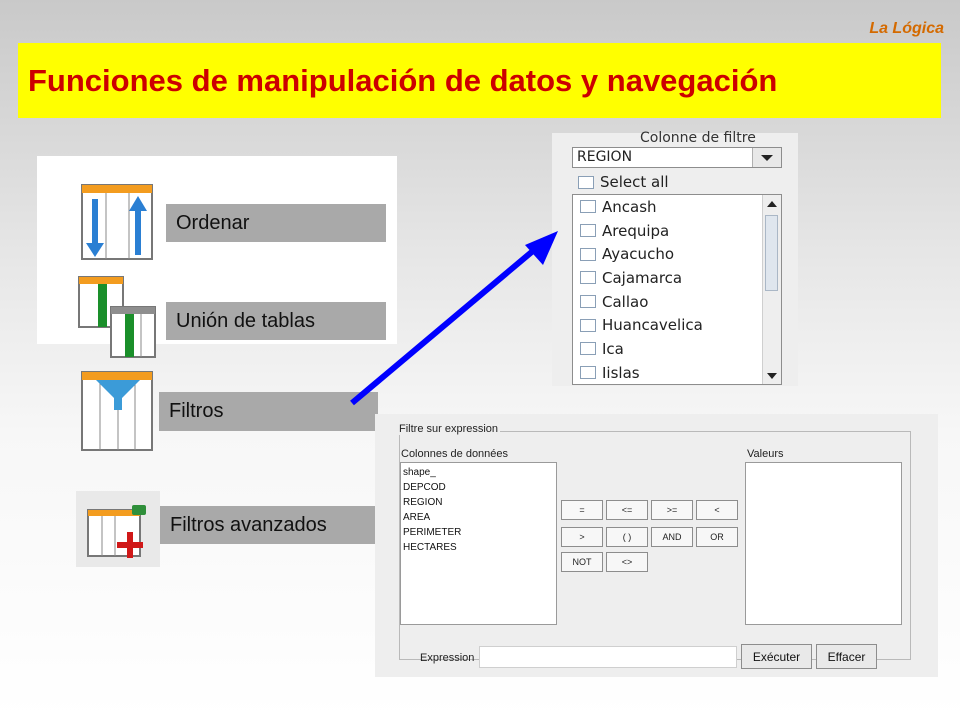 The image size is (960, 720). I want to click on brand-label: La Lógica, so click(906, 28).